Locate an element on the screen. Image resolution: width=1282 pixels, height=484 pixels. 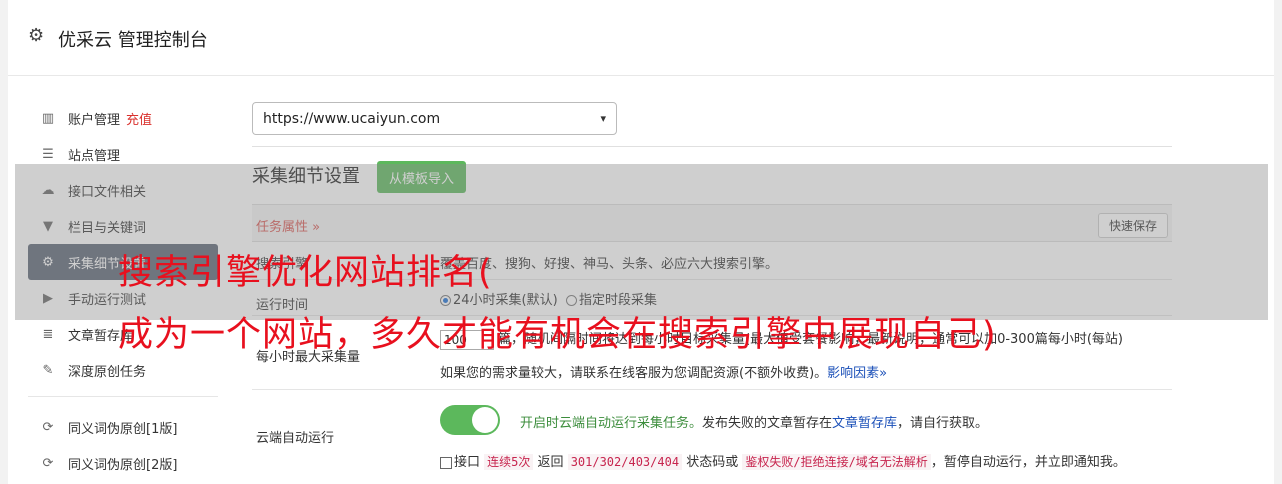
sidebar-item-synonym-v2: ⟳ 同义词伪原创[2版] is located at coordinates (123, 463).